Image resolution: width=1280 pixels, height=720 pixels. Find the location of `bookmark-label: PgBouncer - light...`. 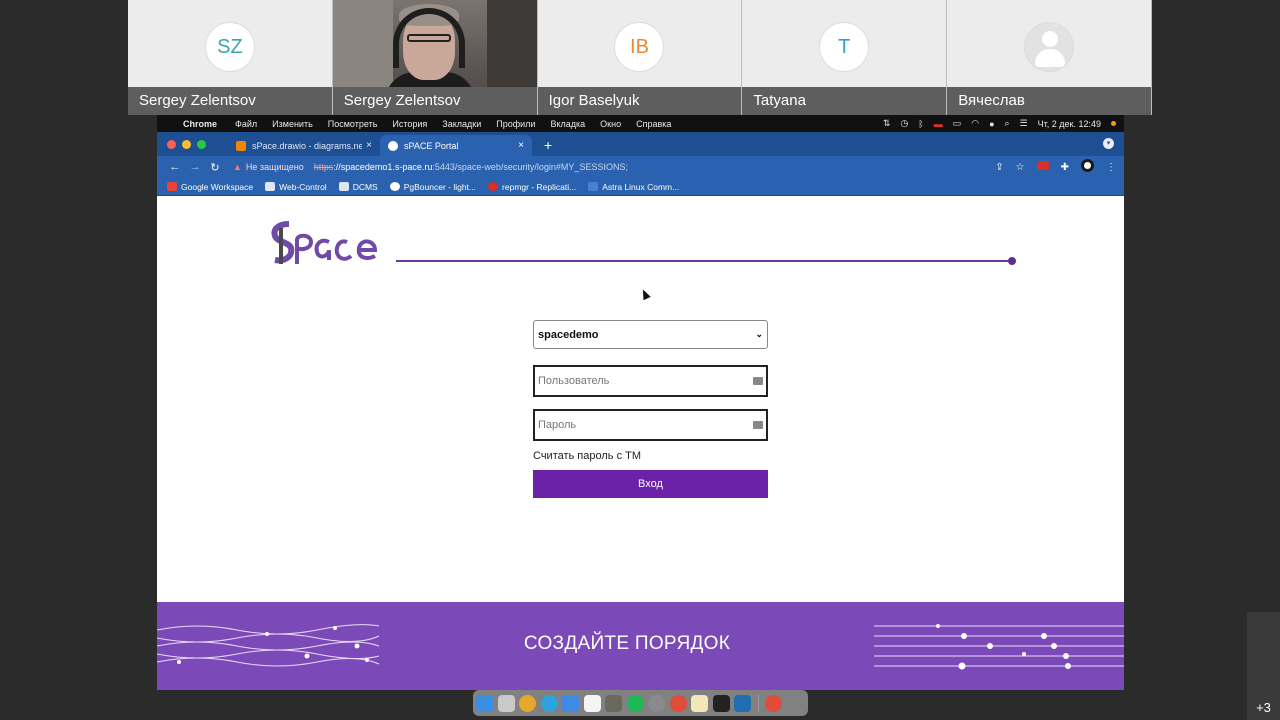

bookmark-label: PgBouncer - light... is located at coordinates (440, 186).